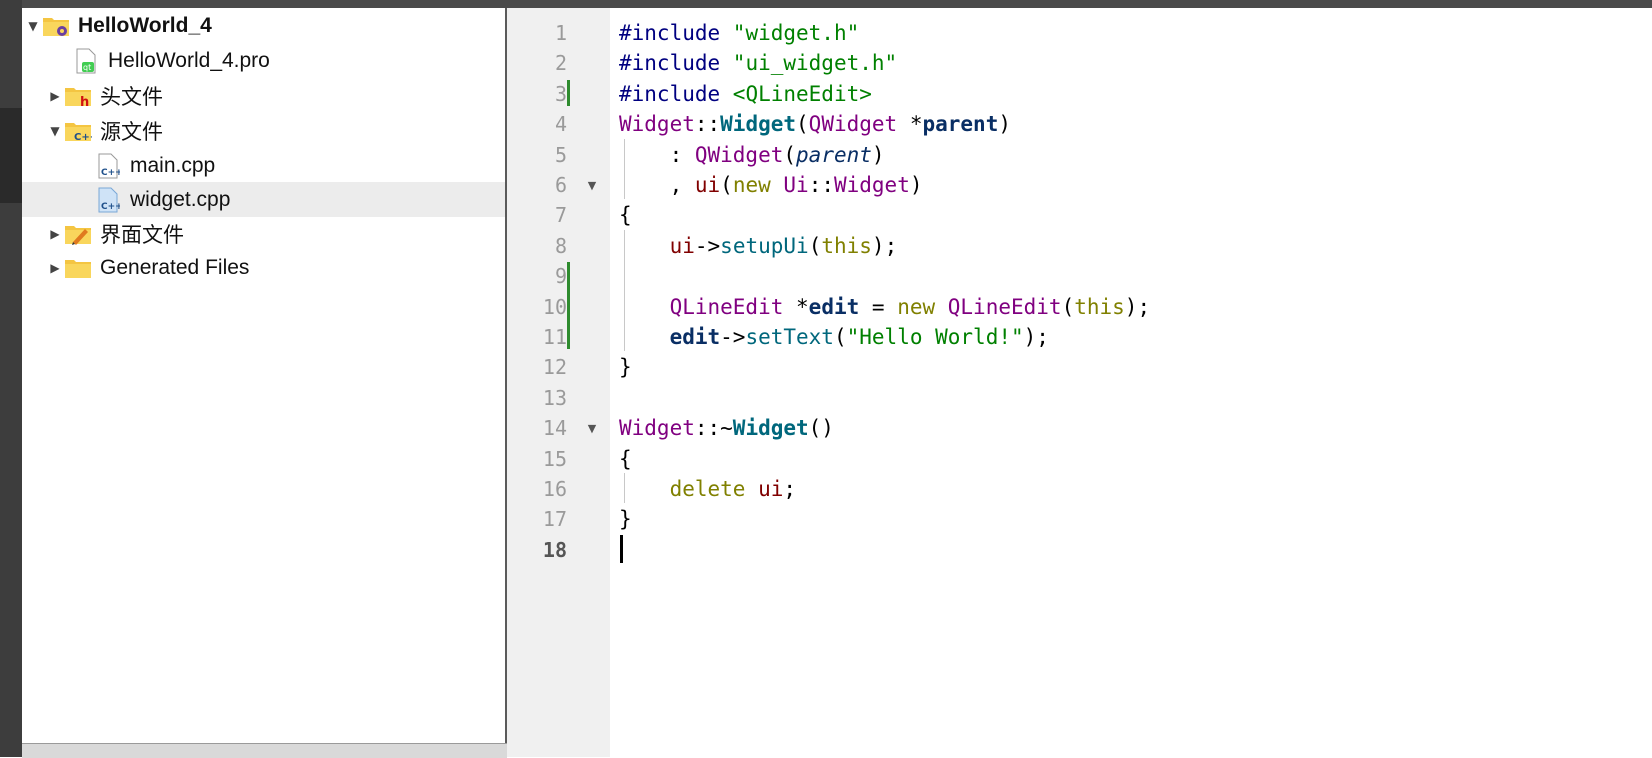 Image resolution: width=1652 pixels, height=758 pixels. I want to click on code-token: ,, so click(657, 185).